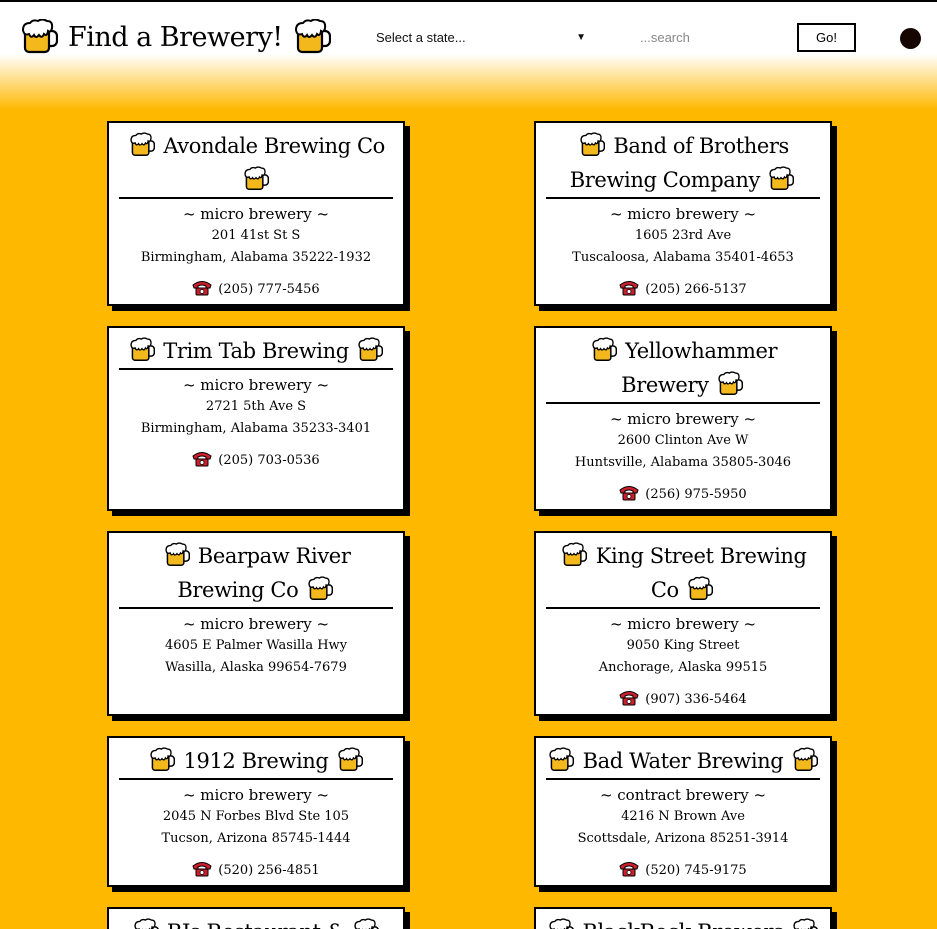  I want to click on brewery-street: 4605 E Palmer Wasilla Hwy, so click(256, 646).